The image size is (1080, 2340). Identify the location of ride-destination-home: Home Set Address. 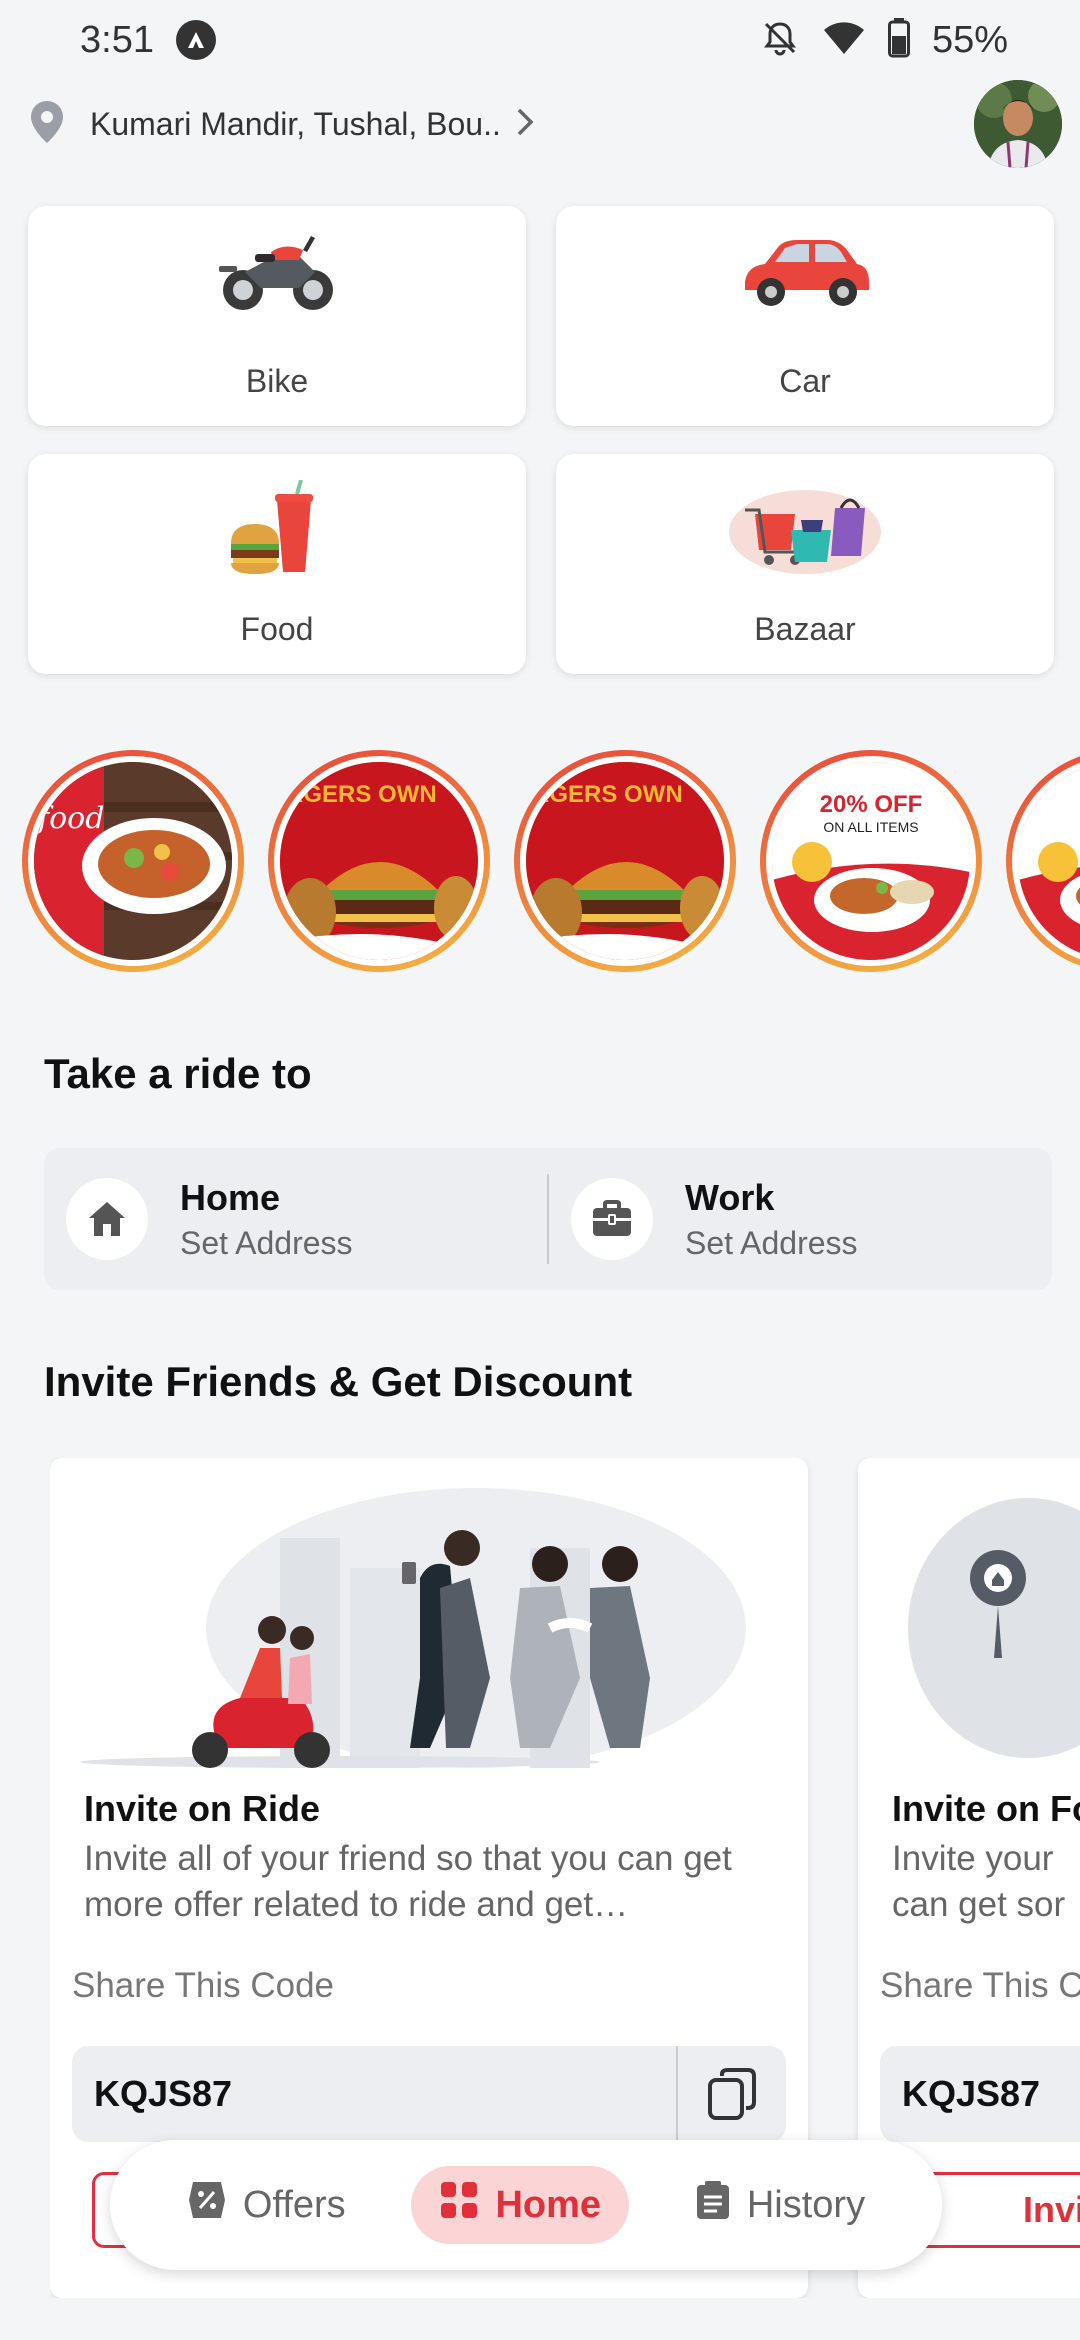
(295, 1219).